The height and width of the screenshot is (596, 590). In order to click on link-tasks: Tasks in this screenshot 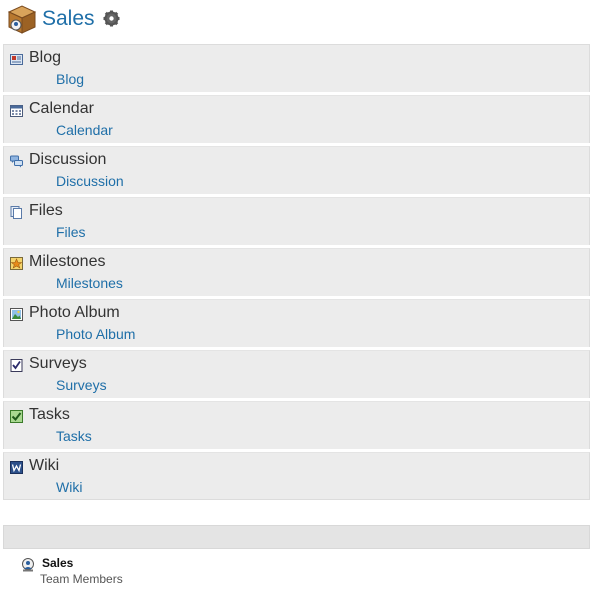, I will do `click(74, 436)`.